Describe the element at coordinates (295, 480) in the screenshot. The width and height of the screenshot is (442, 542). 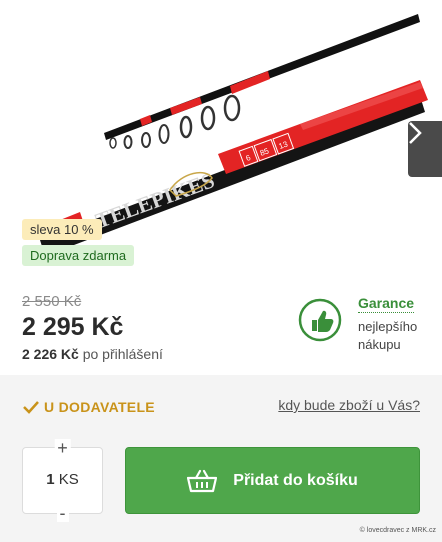
I see `add-to-cart-label: Přidat do košíku` at that location.